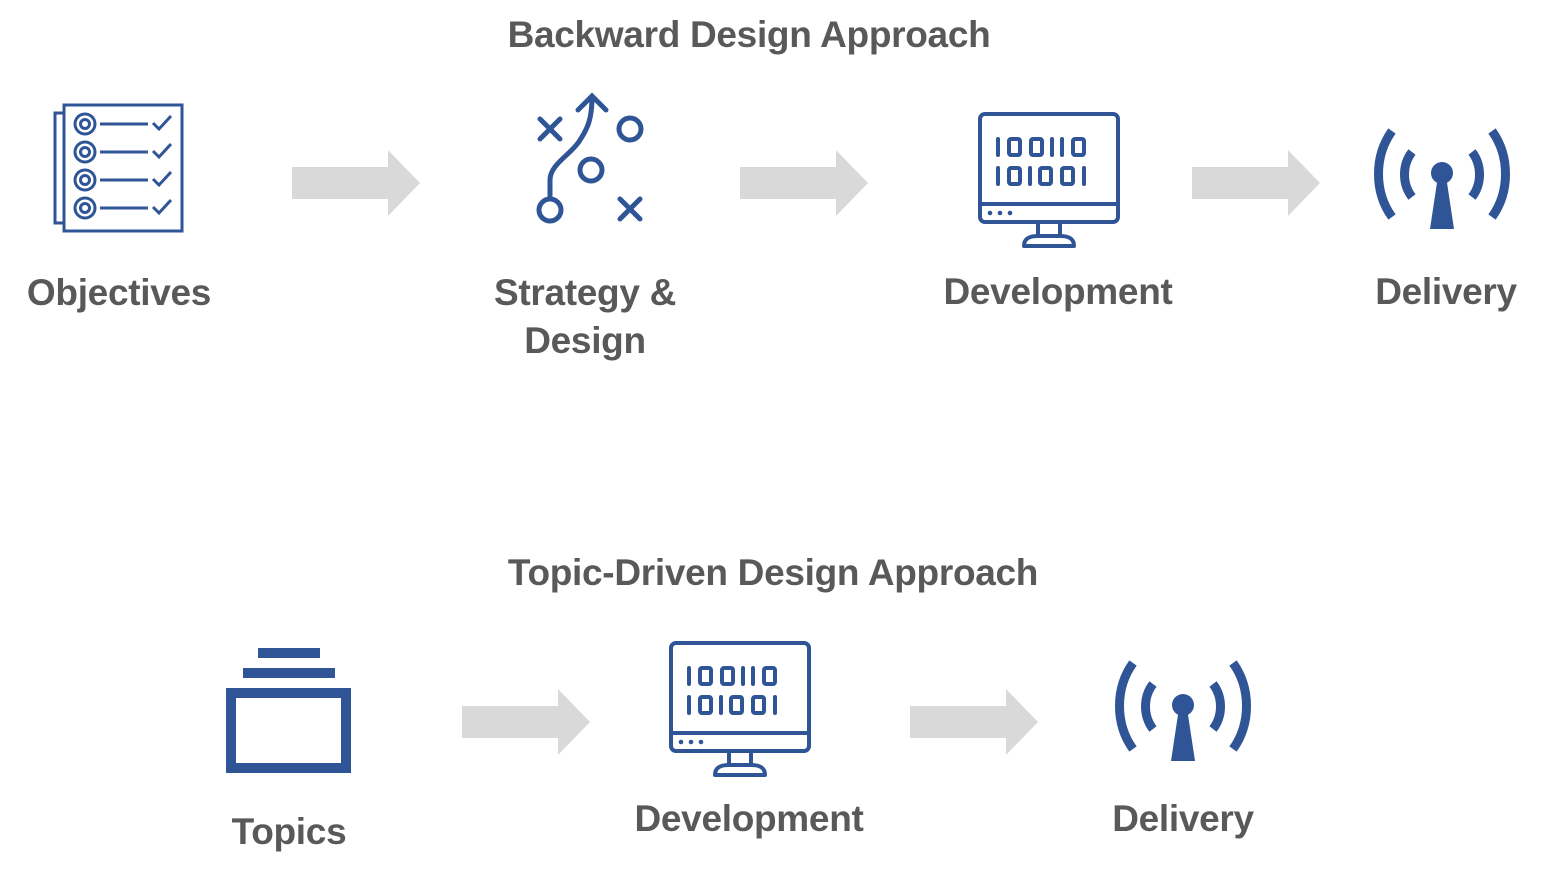 The height and width of the screenshot is (878, 1546). What do you see at coordinates (585, 340) in the screenshot?
I see `label-line-2: Design` at bounding box center [585, 340].